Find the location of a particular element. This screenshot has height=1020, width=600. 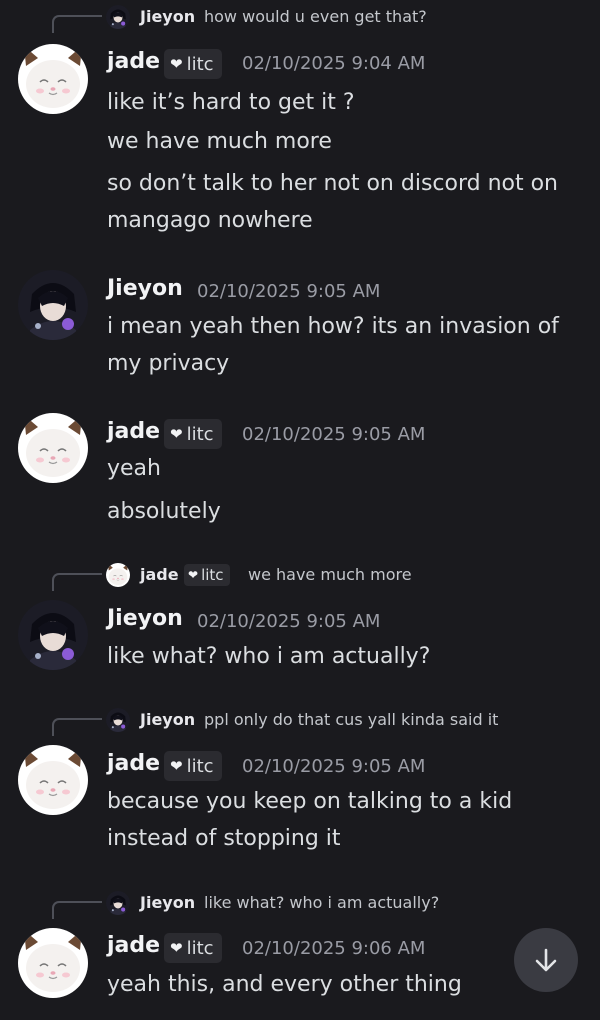

reply-preview: Jieyon like what? who i am actually? is located at coordinates (300, 903).